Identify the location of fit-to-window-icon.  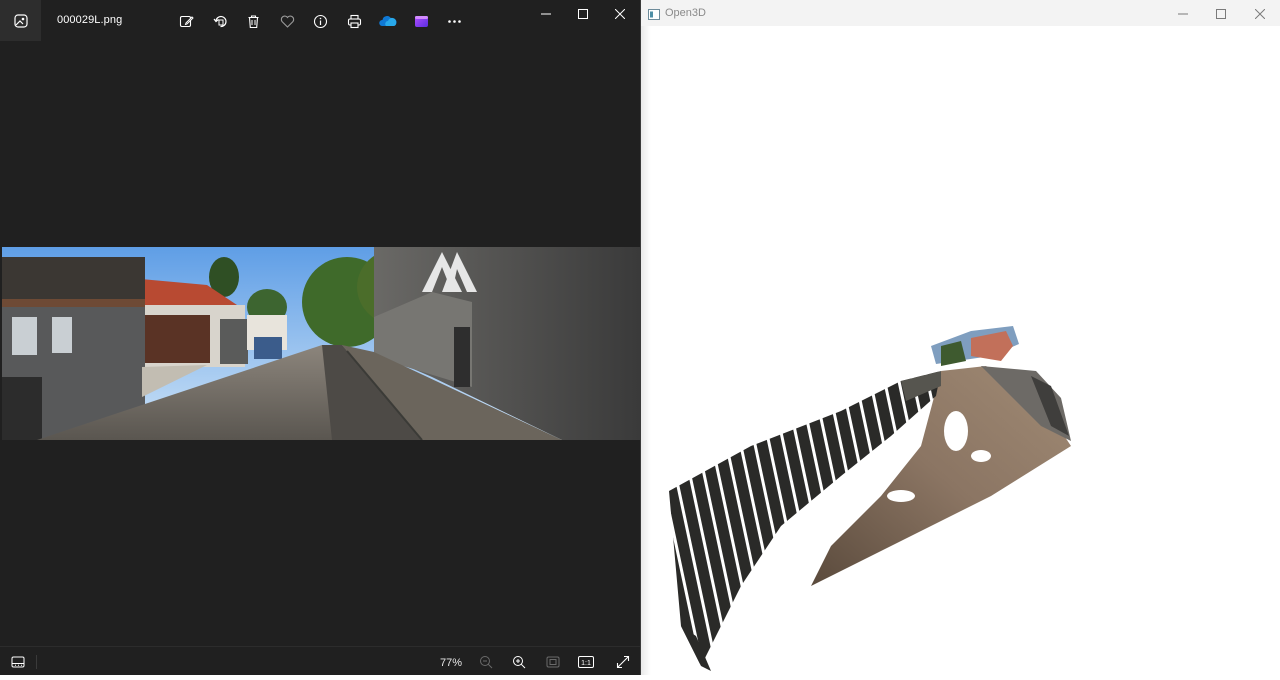
(553, 662).